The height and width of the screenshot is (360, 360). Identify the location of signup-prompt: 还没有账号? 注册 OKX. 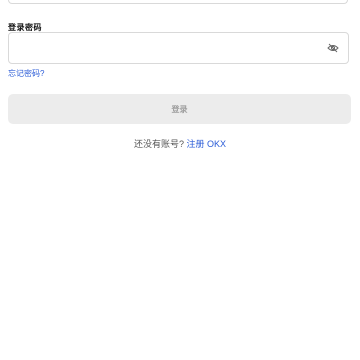
(180, 143).